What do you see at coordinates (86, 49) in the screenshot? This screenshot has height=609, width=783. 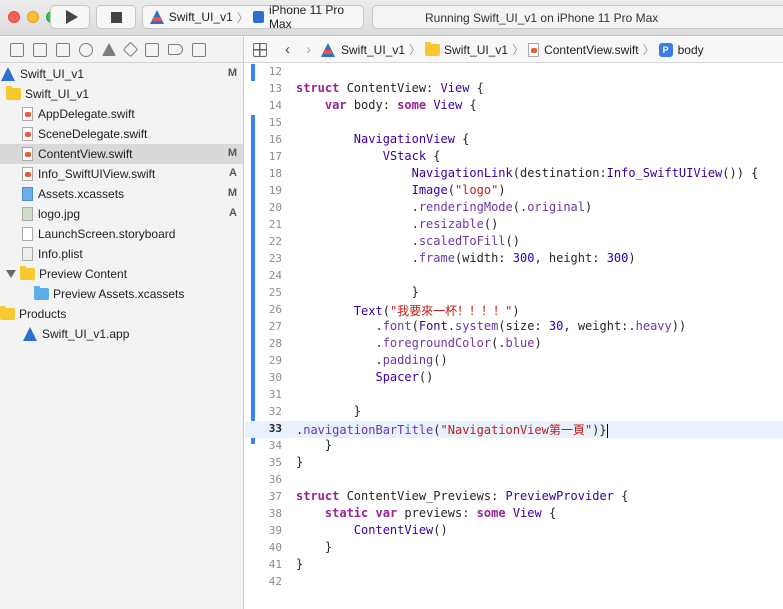 I see `find-tab-icon` at bounding box center [86, 49].